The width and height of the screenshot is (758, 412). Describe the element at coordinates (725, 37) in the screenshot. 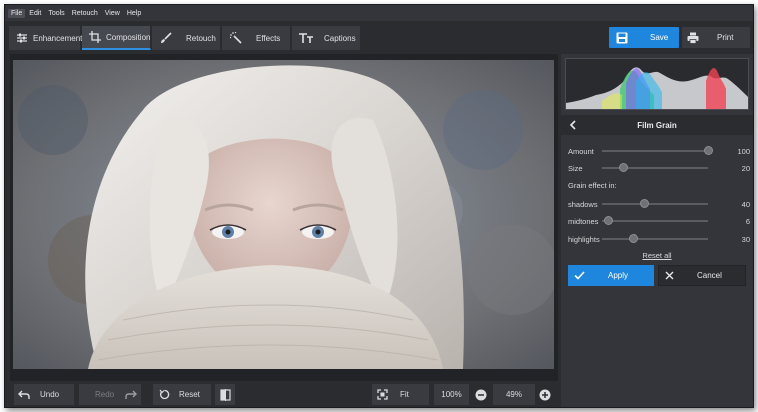

I see `print-label: Print` at that location.